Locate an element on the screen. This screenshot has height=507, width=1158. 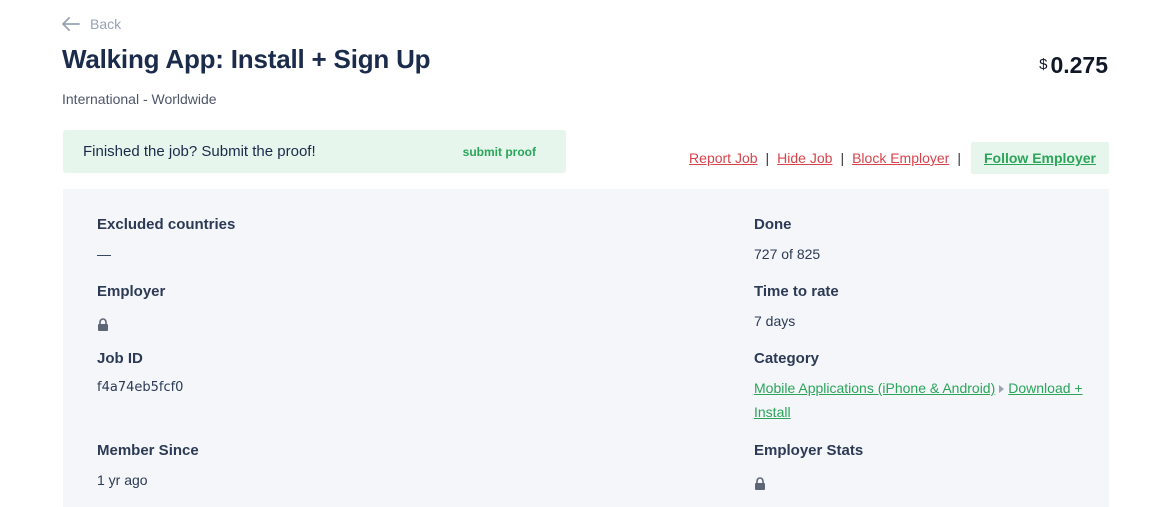
done-value: 727 of 825 is located at coordinates (787, 254).